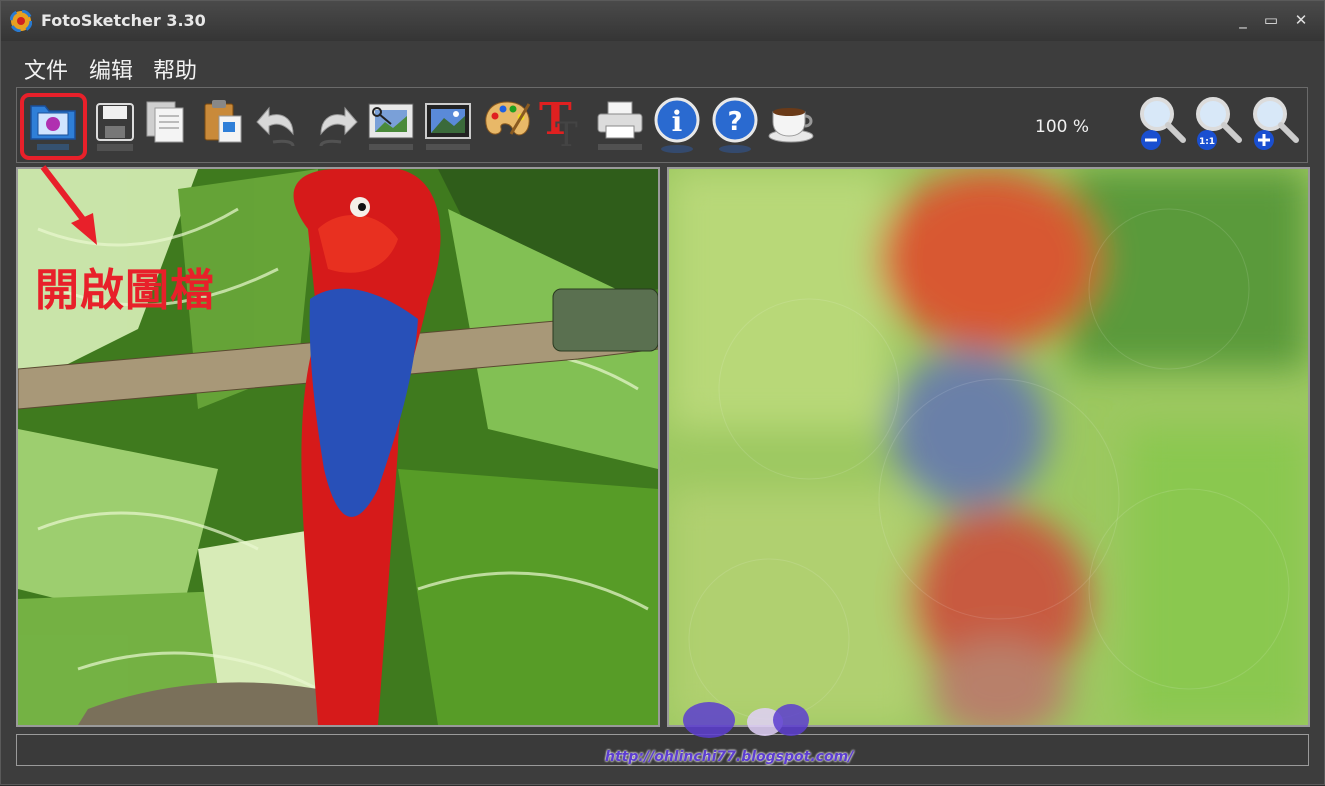 The image size is (1325, 786). I want to click on coffee-button, so click(791, 125).